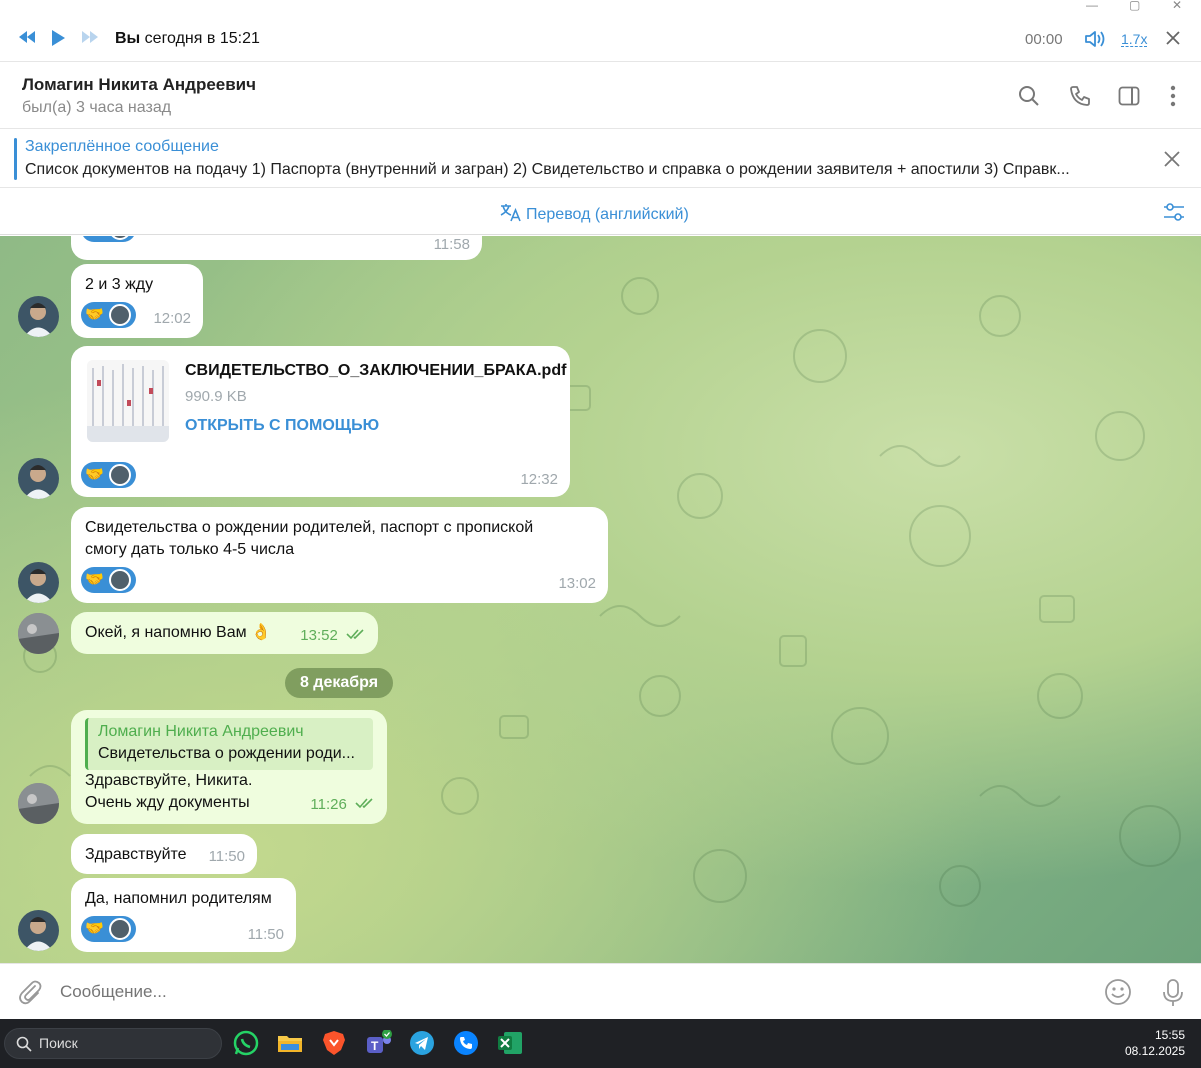  I want to click on file-size: 990.9 KB, so click(216, 396).